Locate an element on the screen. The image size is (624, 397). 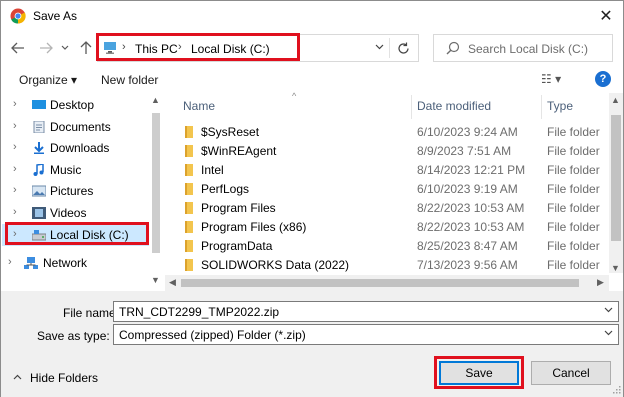
window-title: Save As is located at coordinates (55, 16).